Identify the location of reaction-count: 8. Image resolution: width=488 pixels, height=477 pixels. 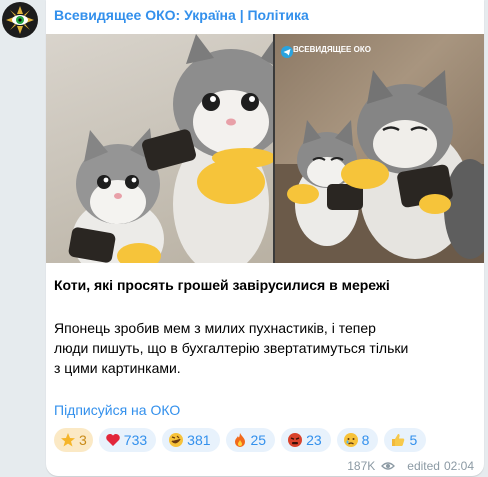
(365, 440).